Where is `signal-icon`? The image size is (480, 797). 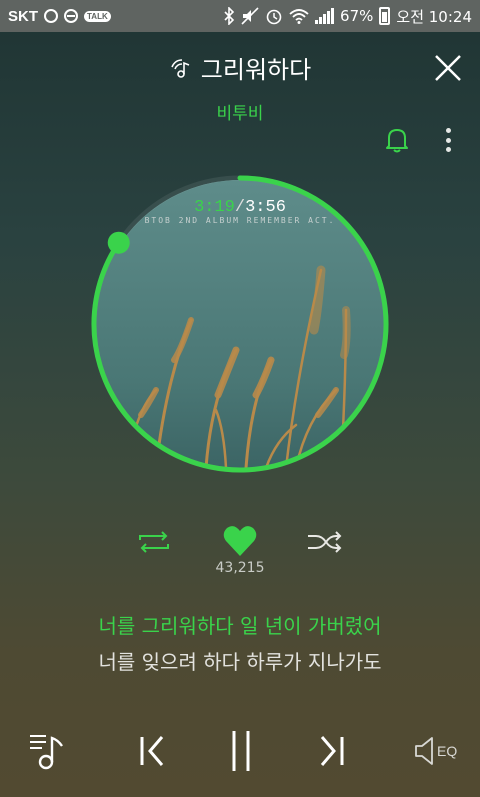 signal-icon is located at coordinates (325, 16).